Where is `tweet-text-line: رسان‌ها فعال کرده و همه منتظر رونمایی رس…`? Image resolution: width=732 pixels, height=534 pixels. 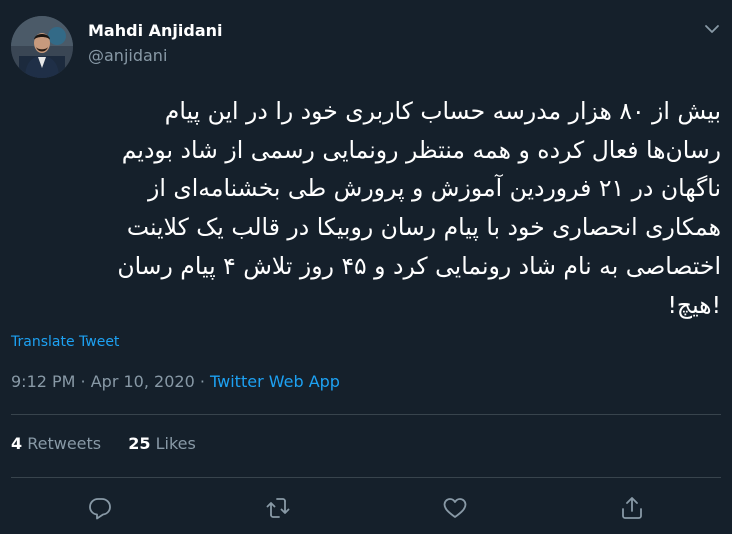 tweet-text-line: رسان‌ها فعال کرده و همه منتظر رونمایی رس… is located at coordinates (421, 149).